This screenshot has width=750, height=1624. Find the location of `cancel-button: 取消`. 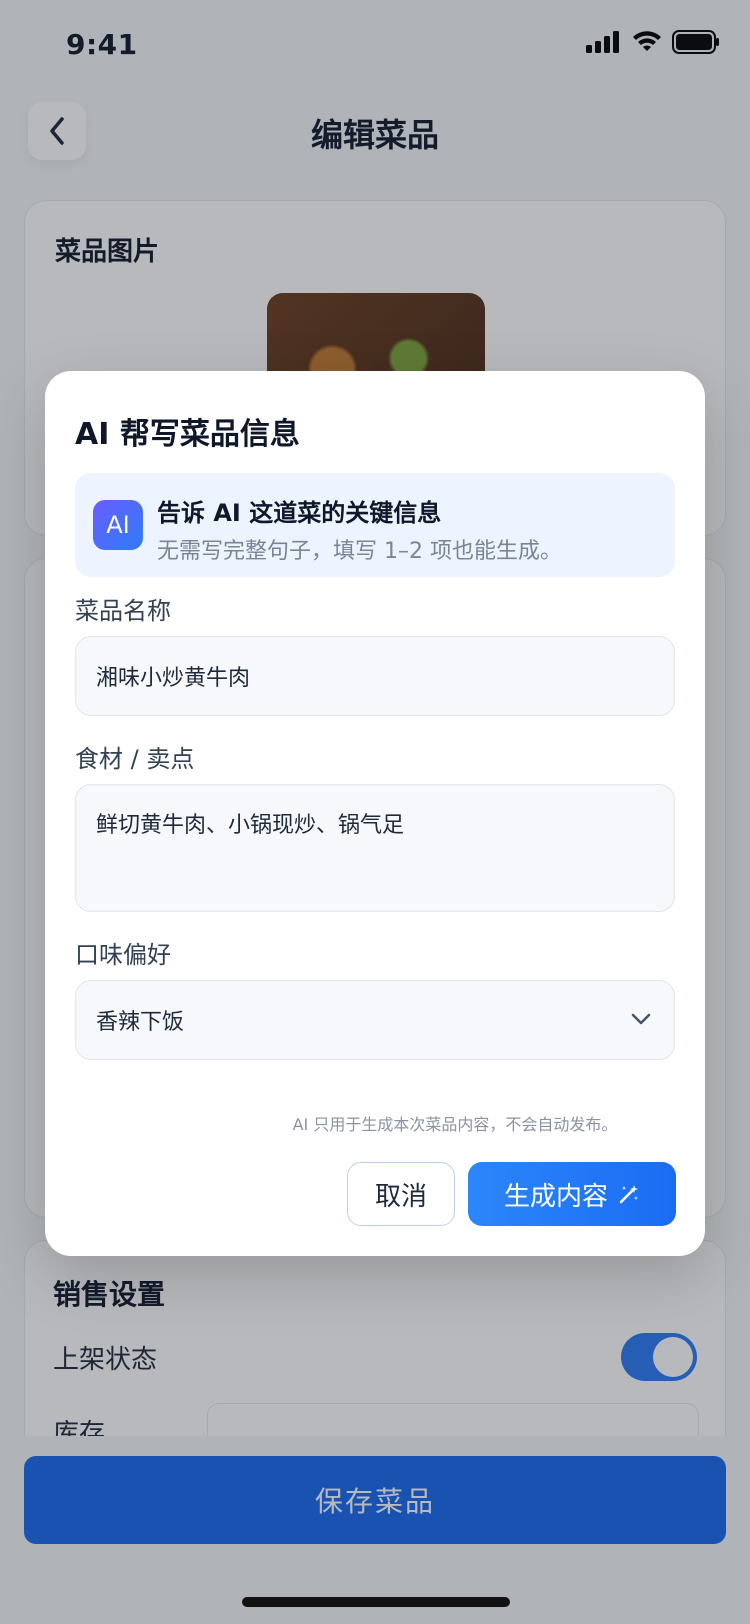

cancel-button: 取消 is located at coordinates (401, 1194).